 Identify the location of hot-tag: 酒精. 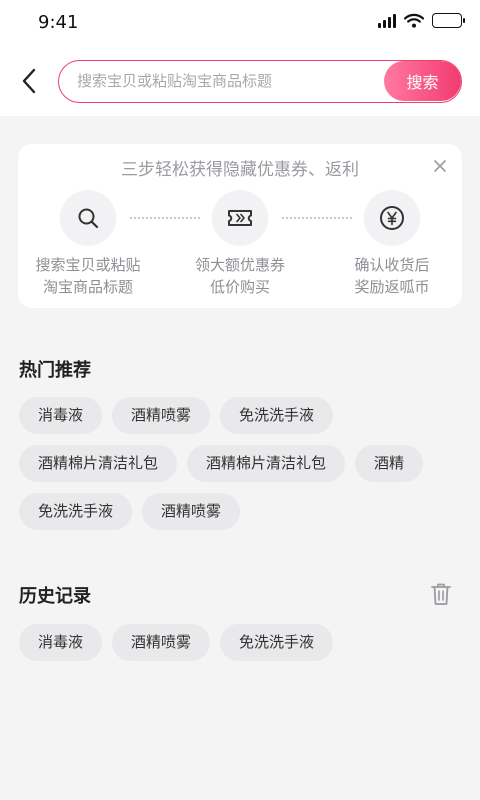
(389, 463).